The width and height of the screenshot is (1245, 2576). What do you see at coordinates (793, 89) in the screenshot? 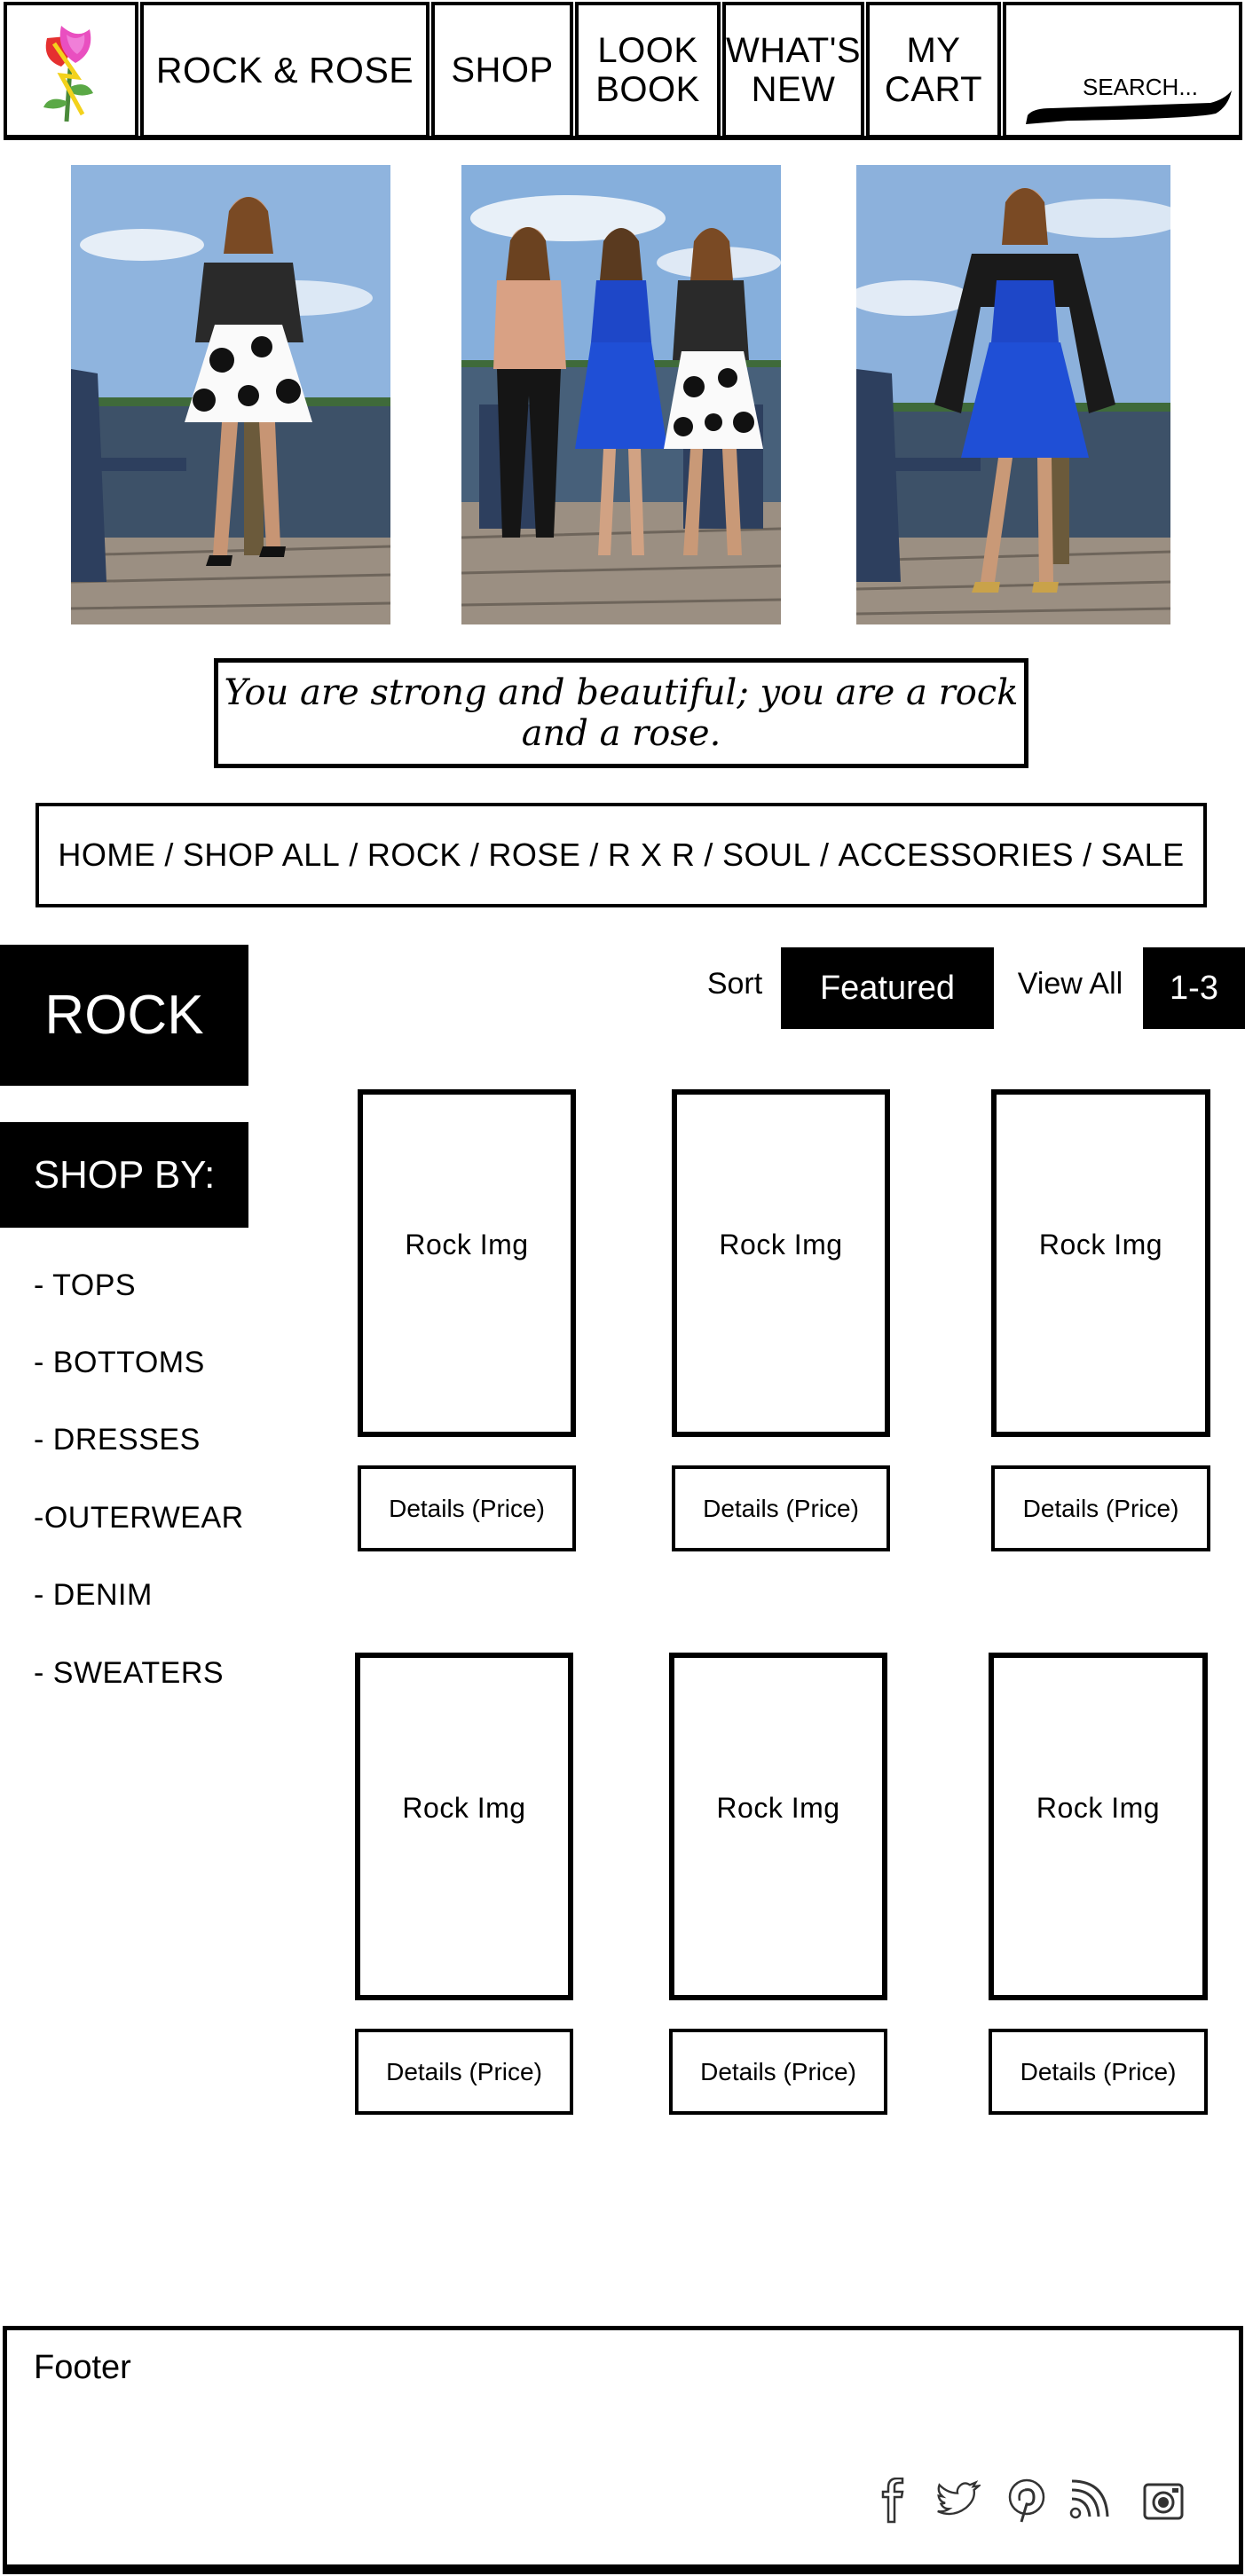
I see `nav-whats-new-line2: NEW` at bounding box center [793, 89].